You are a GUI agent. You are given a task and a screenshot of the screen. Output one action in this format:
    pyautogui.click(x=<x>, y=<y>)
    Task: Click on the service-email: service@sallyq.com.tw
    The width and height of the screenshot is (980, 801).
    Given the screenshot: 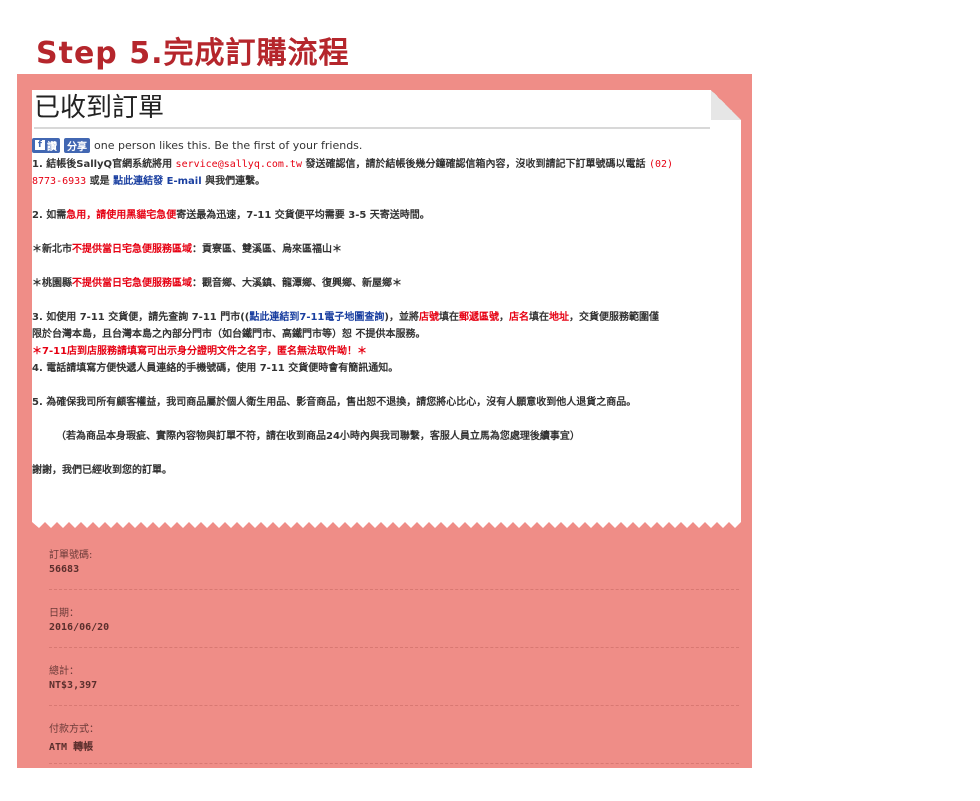 What is the action you would take?
    pyautogui.click(x=238, y=164)
    